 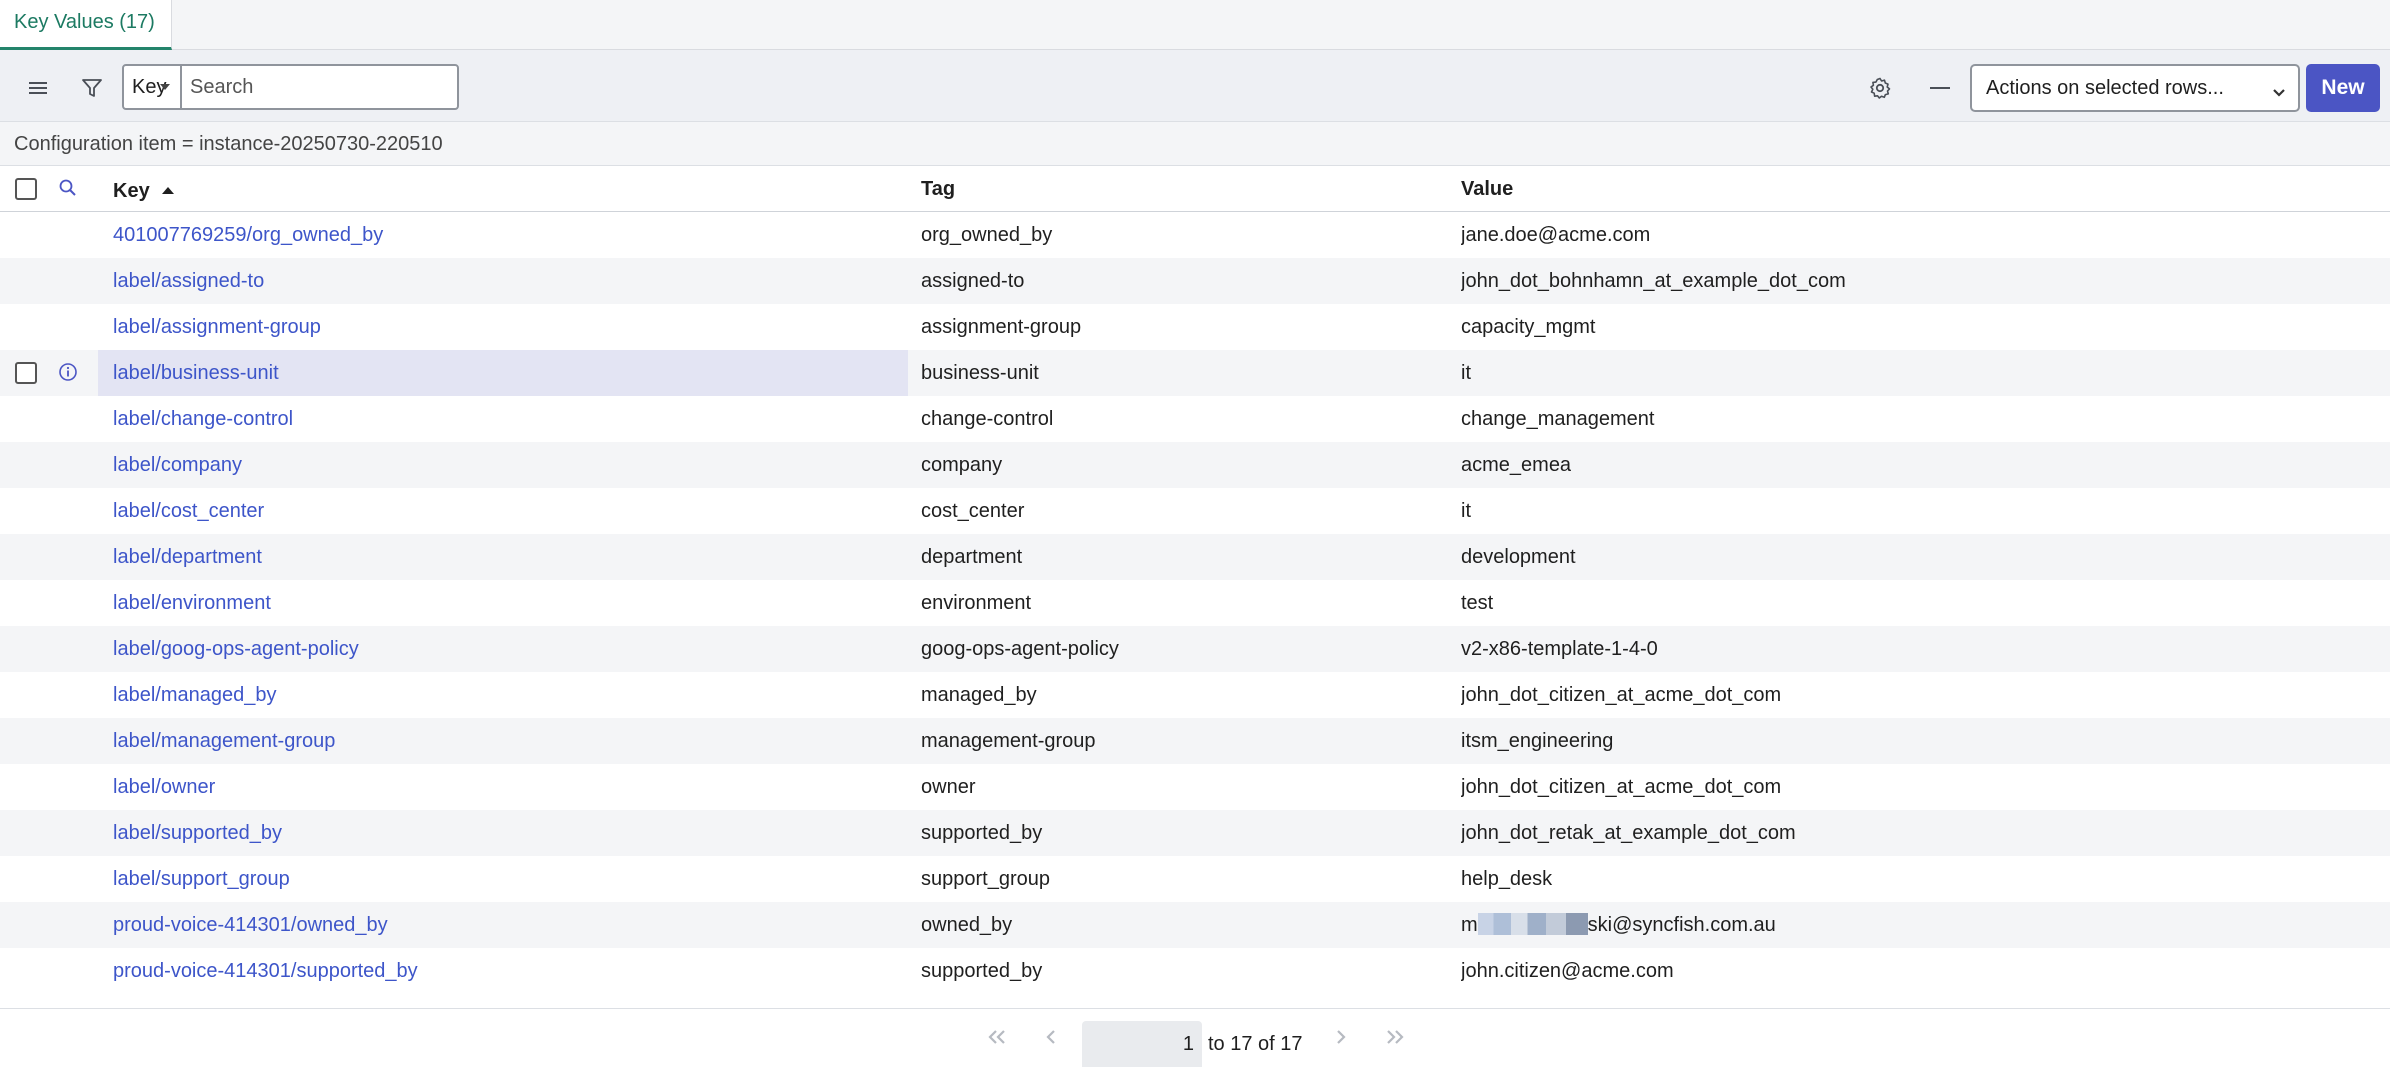 What do you see at coordinates (1142, 1044) in the screenshot?
I see `page-number-input: 1` at bounding box center [1142, 1044].